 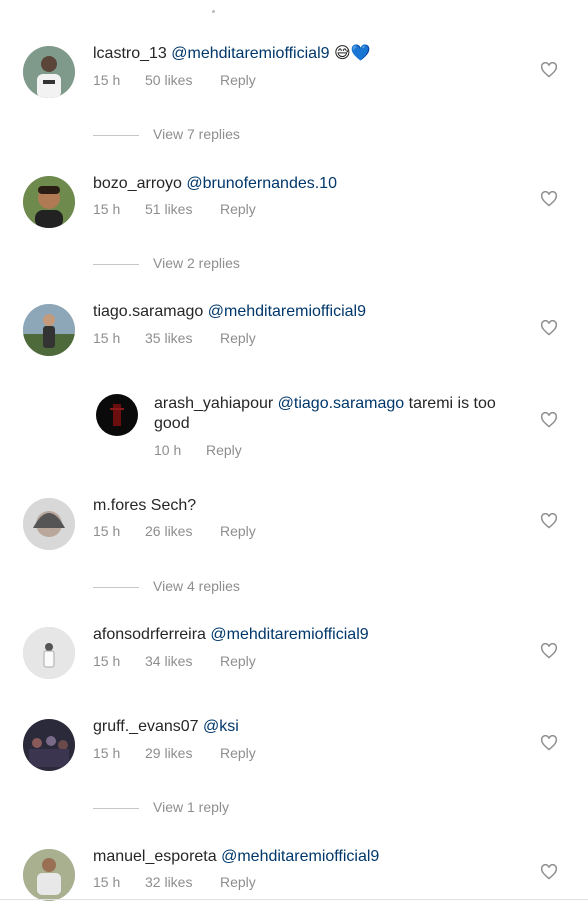 I want to click on username: afonsodrferreira, so click(x=149, y=634).